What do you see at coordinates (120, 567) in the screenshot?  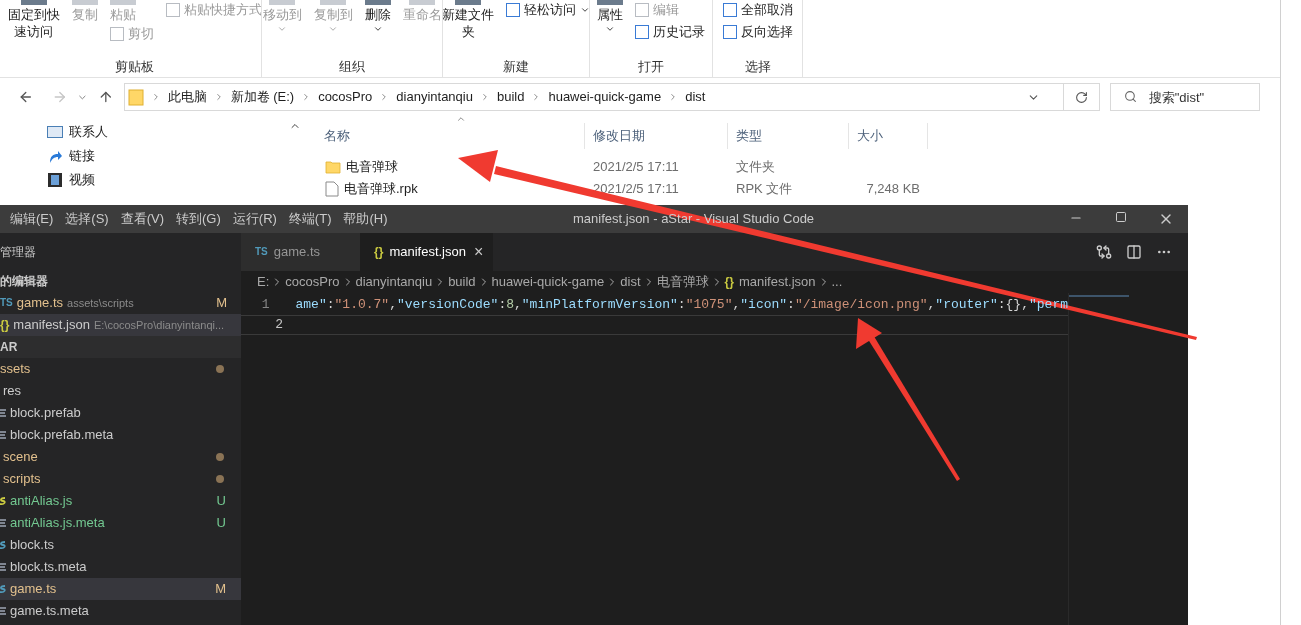 I see `tree-item: block.ts.meta` at bounding box center [120, 567].